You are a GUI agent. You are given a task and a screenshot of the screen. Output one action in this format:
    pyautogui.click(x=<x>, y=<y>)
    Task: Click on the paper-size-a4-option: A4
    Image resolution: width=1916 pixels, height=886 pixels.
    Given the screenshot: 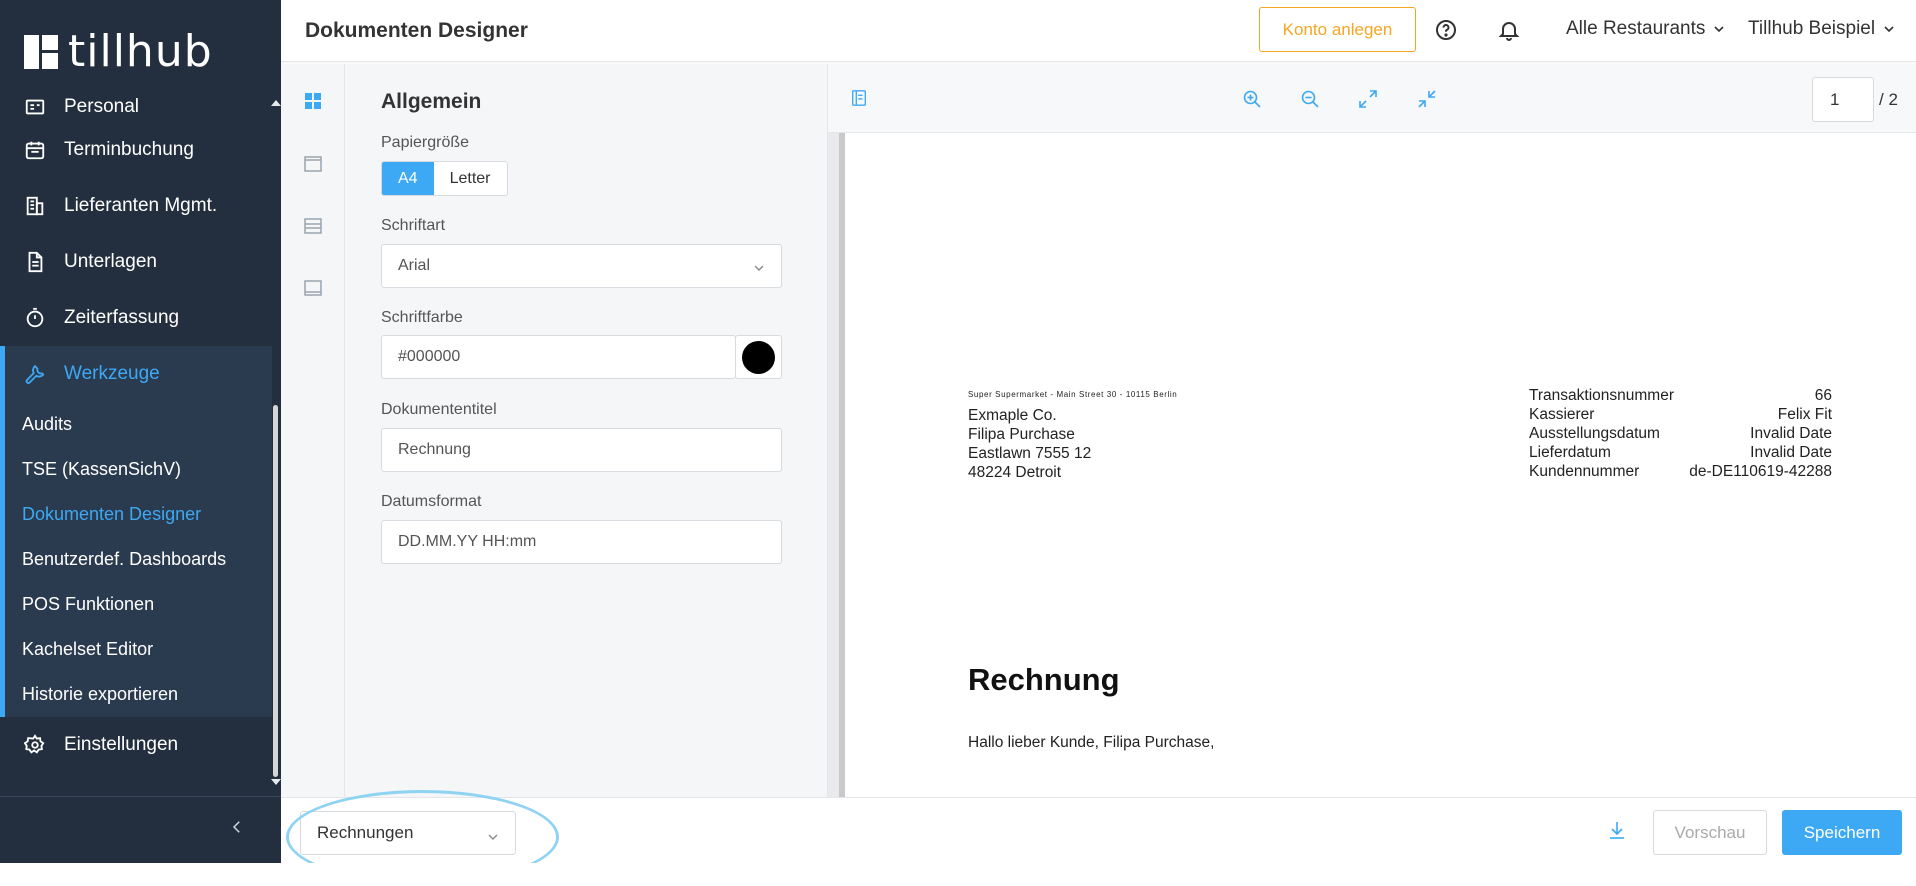 What is the action you would take?
    pyautogui.click(x=408, y=178)
    